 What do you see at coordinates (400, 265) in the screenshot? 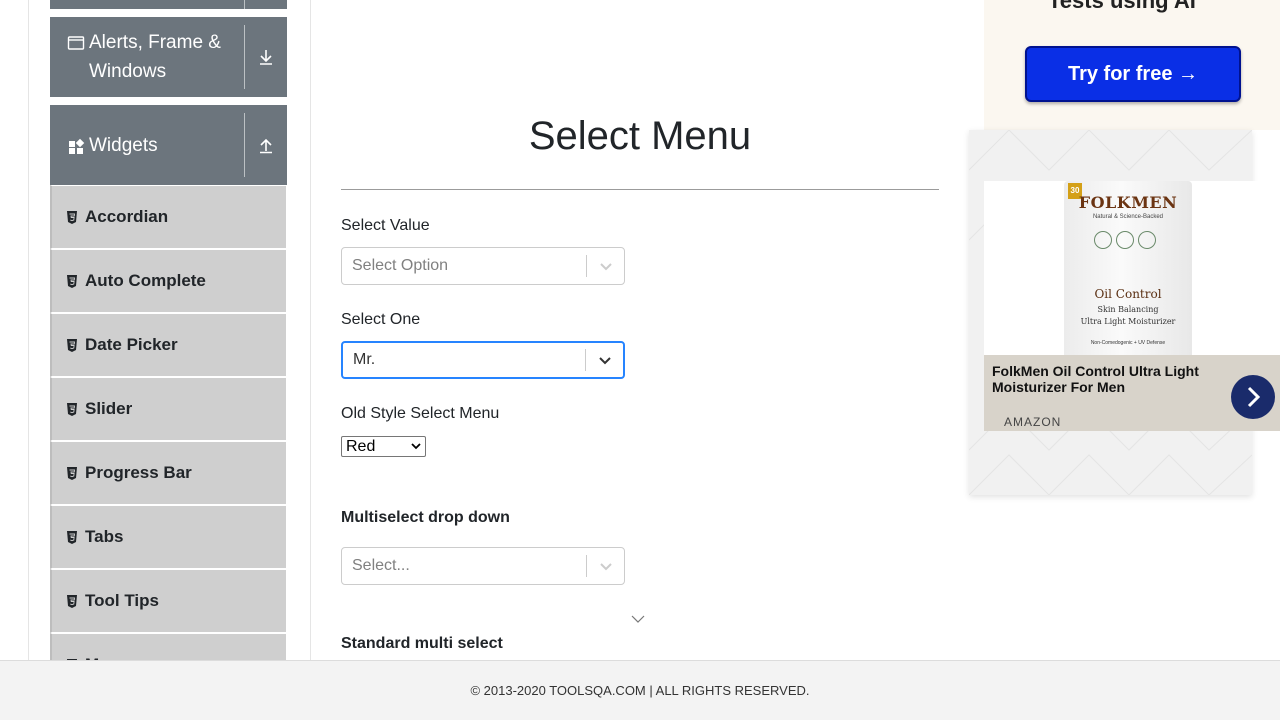
I see `select-value-placeholder: Select Option` at bounding box center [400, 265].